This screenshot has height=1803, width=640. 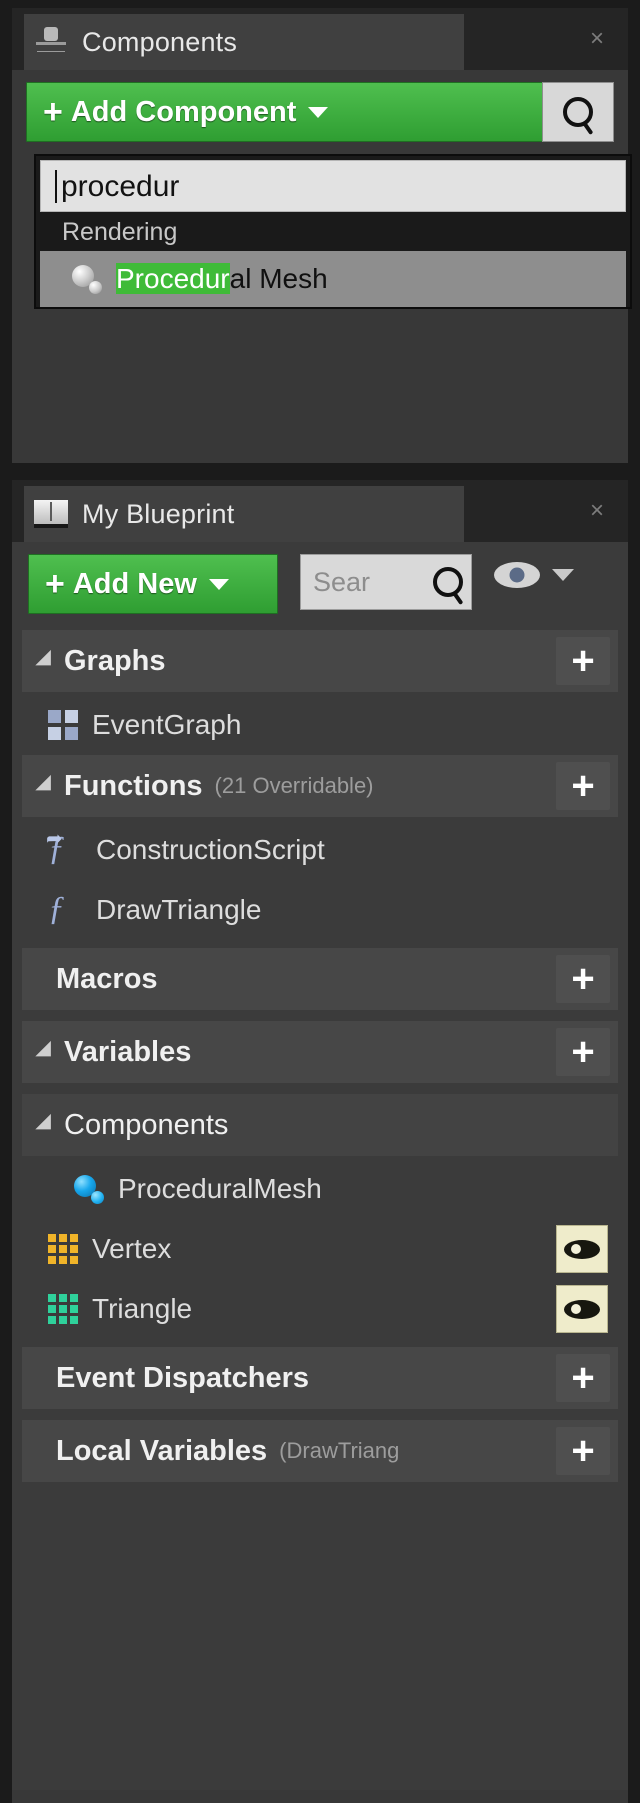 I want to click on section-local-variables-context: (DrawTriang, so click(x=339, y=1450).